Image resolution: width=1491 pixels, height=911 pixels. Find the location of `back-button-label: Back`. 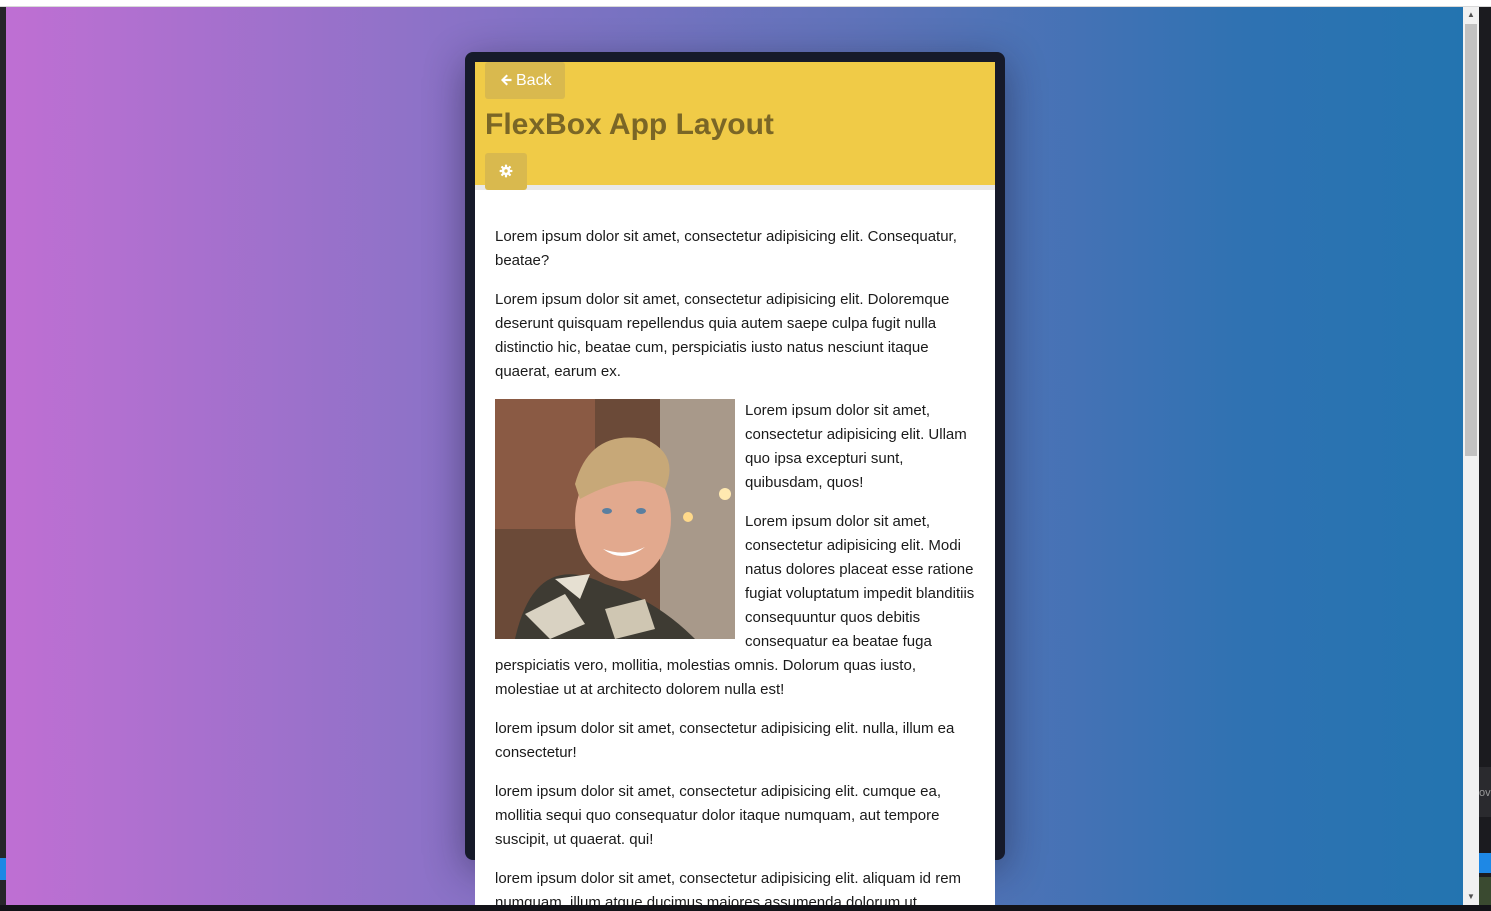

back-button-label: Back is located at coordinates (534, 80).